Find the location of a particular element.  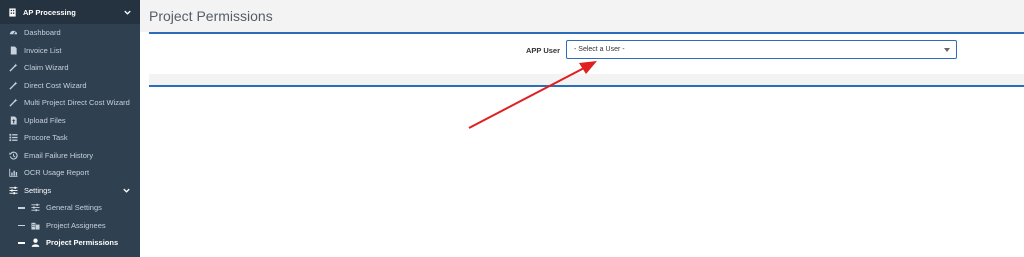

sidebar-header-ap-processing: AP Processing is located at coordinates (70, 12).